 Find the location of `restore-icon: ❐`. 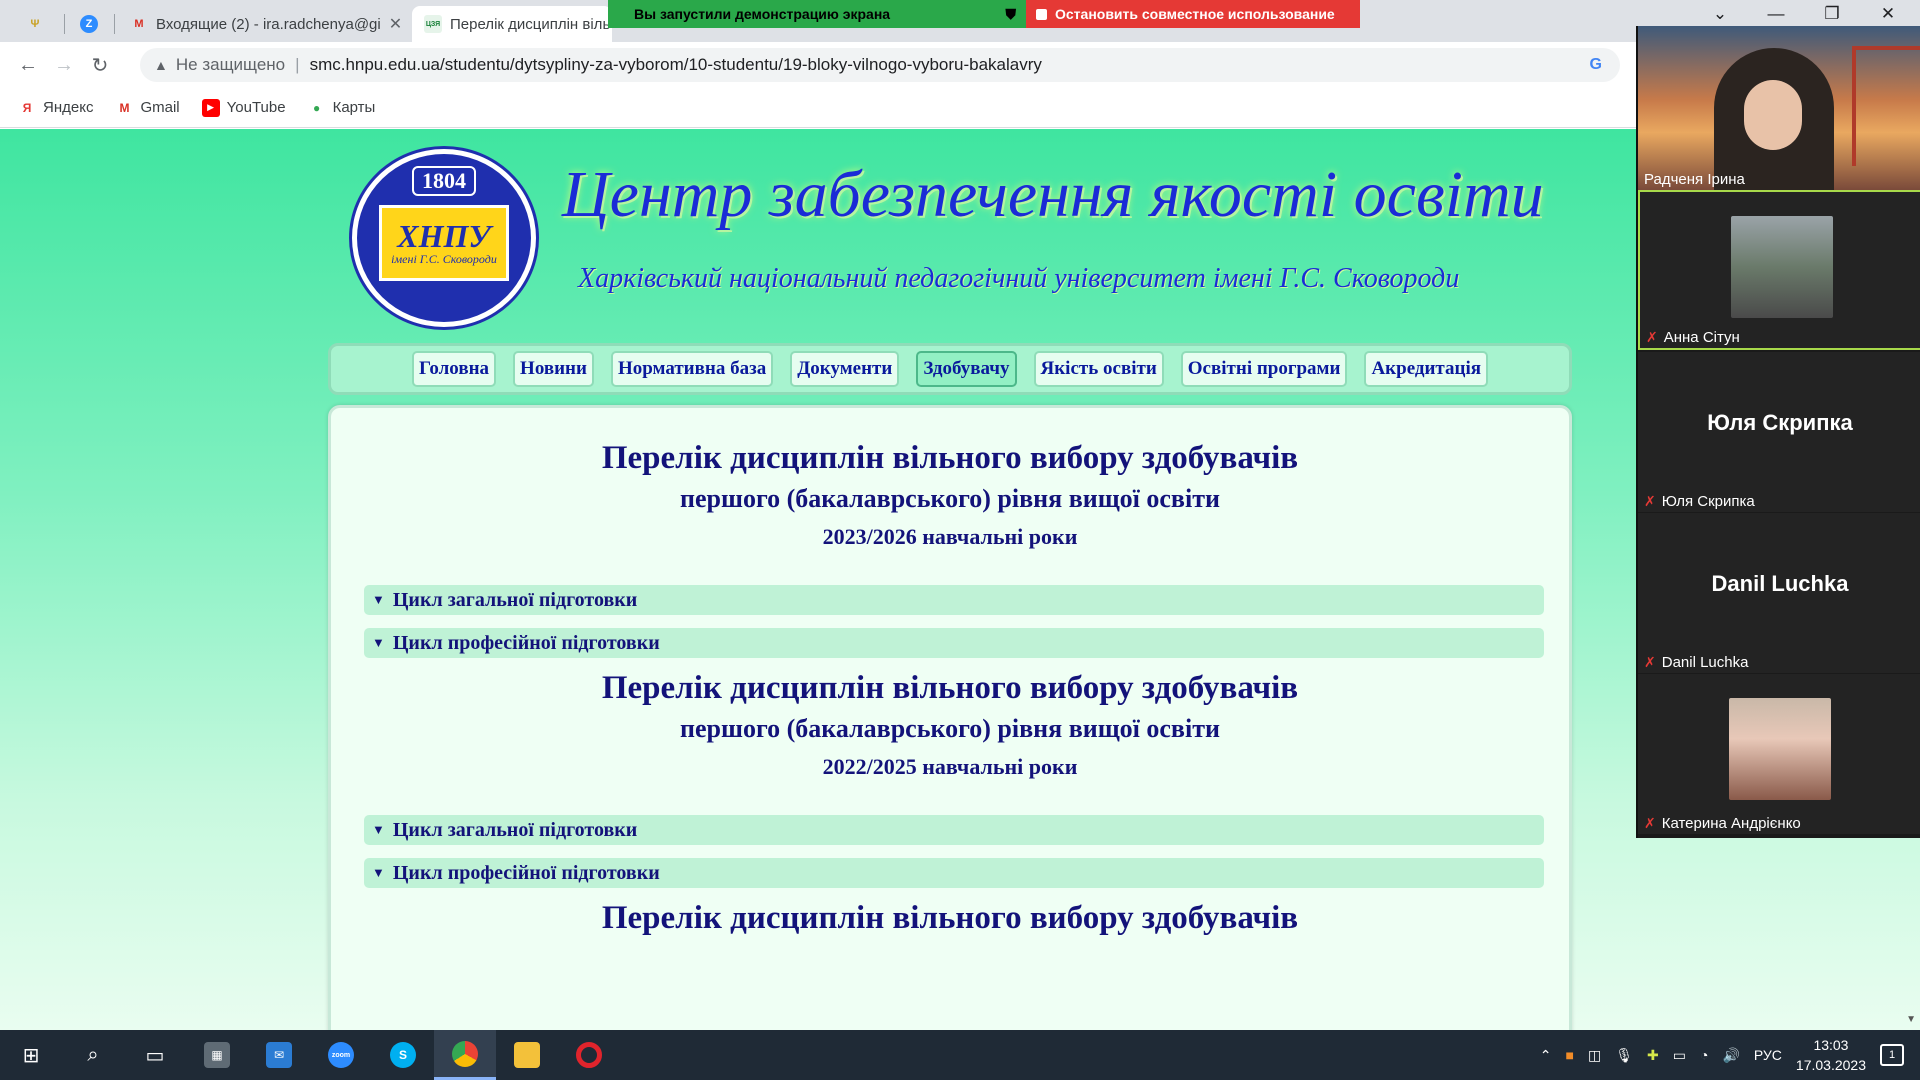

restore-icon: ❐ is located at coordinates (1832, 14).